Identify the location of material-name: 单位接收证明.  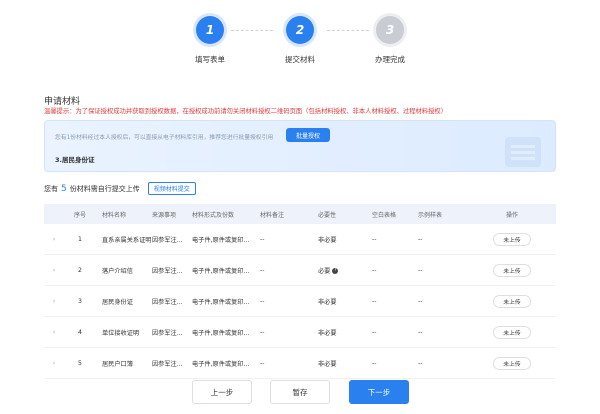
(121, 333).